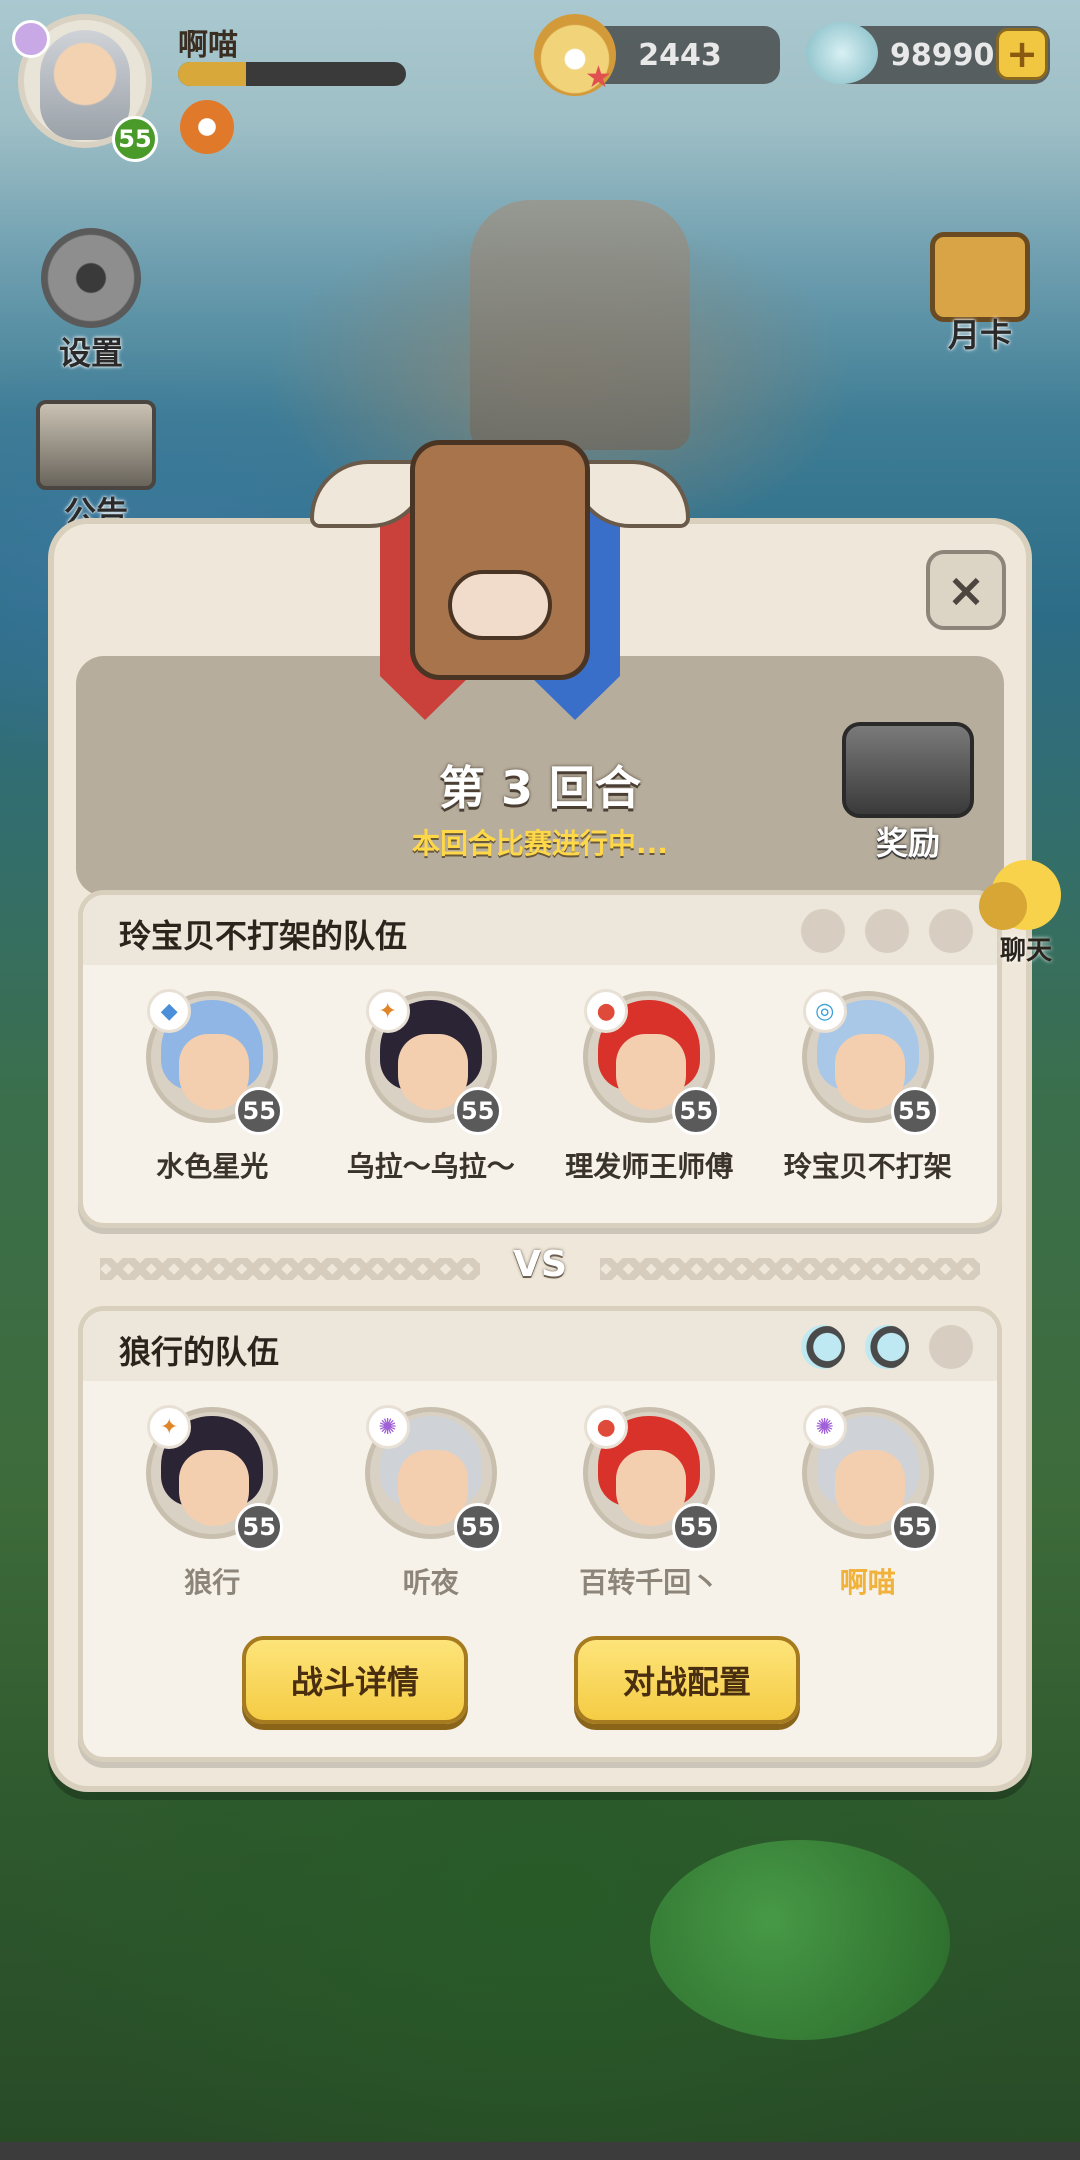 Image resolution: width=1080 pixels, height=2160 pixels. What do you see at coordinates (1003, 906) in the screenshot?
I see `chat-bubble-back` at bounding box center [1003, 906].